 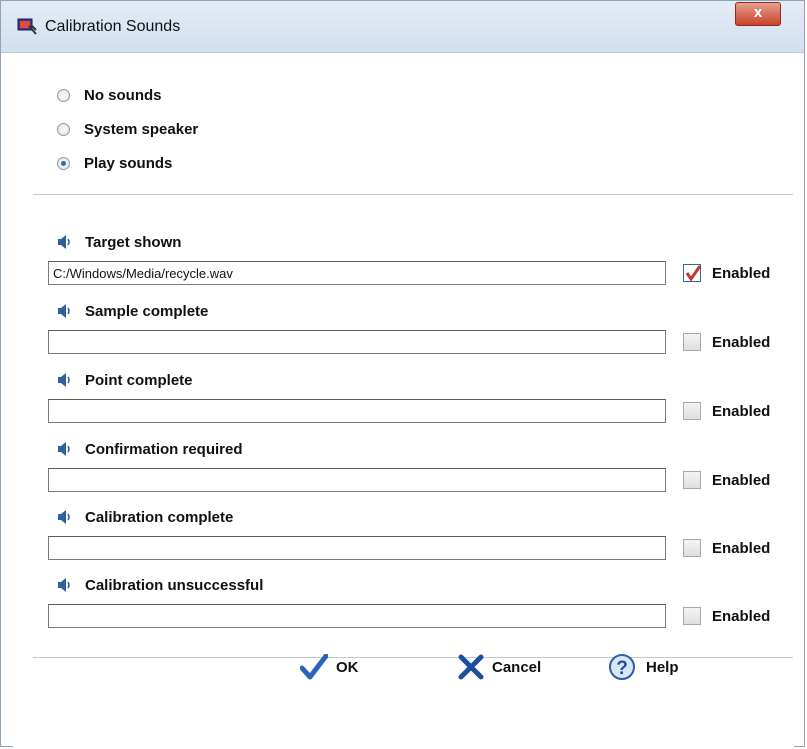 What do you see at coordinates (139, 380) in the screenshot?
I see `sound-event-name: Point complete` at bounding box center [139, 380].